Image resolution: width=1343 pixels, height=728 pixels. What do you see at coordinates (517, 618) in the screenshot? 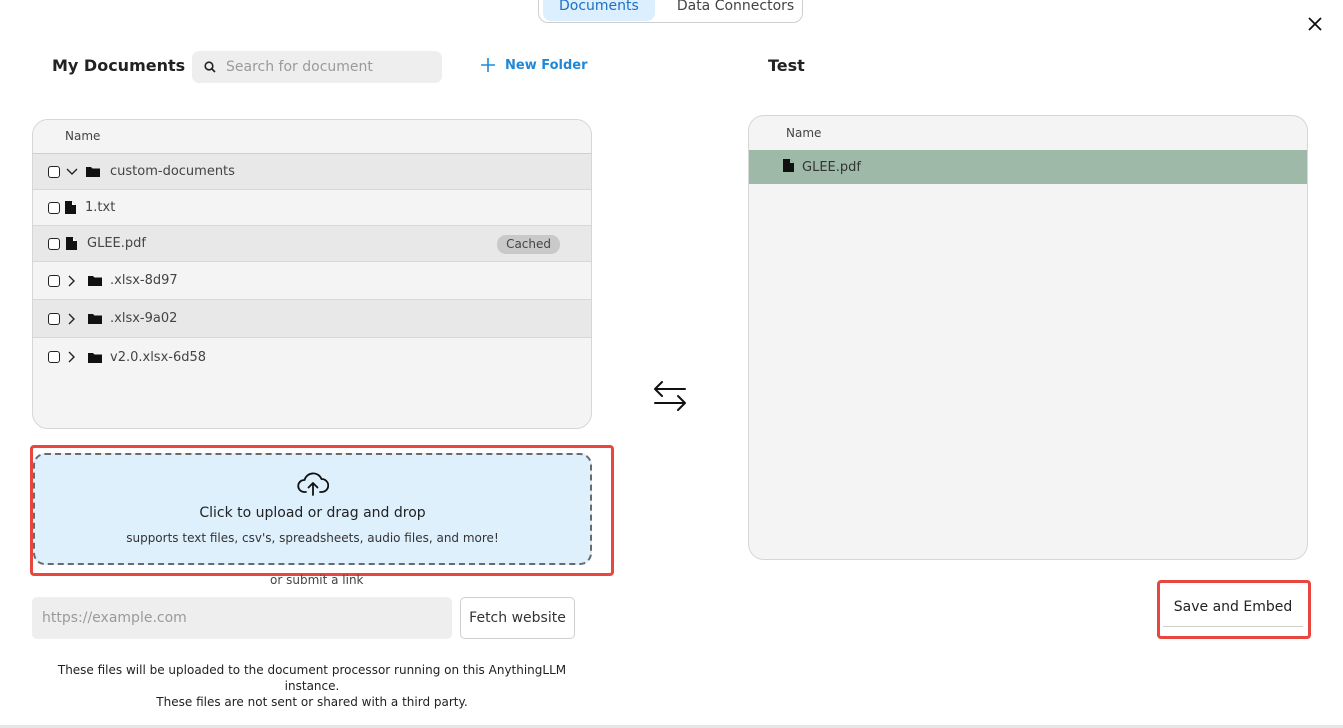
I see `fetch-website-button: Fetch website` at bounding box center [517, 618].